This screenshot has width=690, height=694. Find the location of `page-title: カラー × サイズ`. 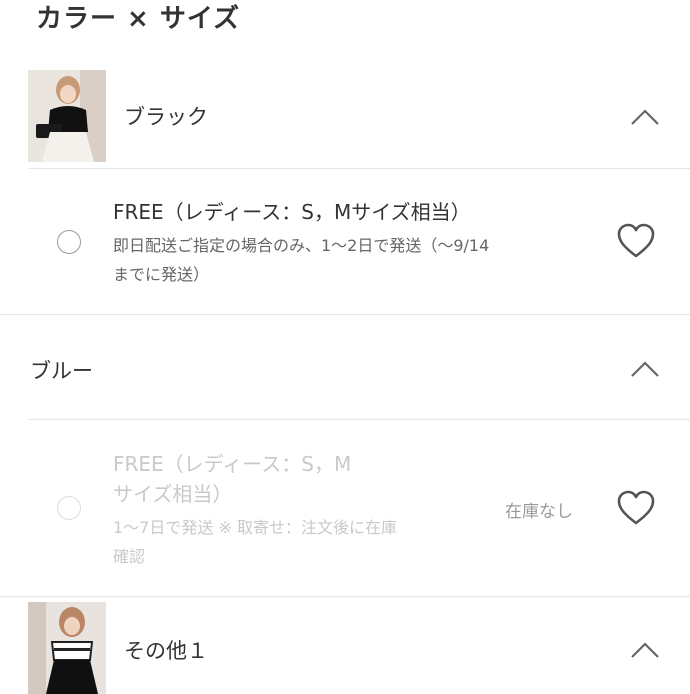

page-title: カラー × サイズ is located at coordinates (138, 19).